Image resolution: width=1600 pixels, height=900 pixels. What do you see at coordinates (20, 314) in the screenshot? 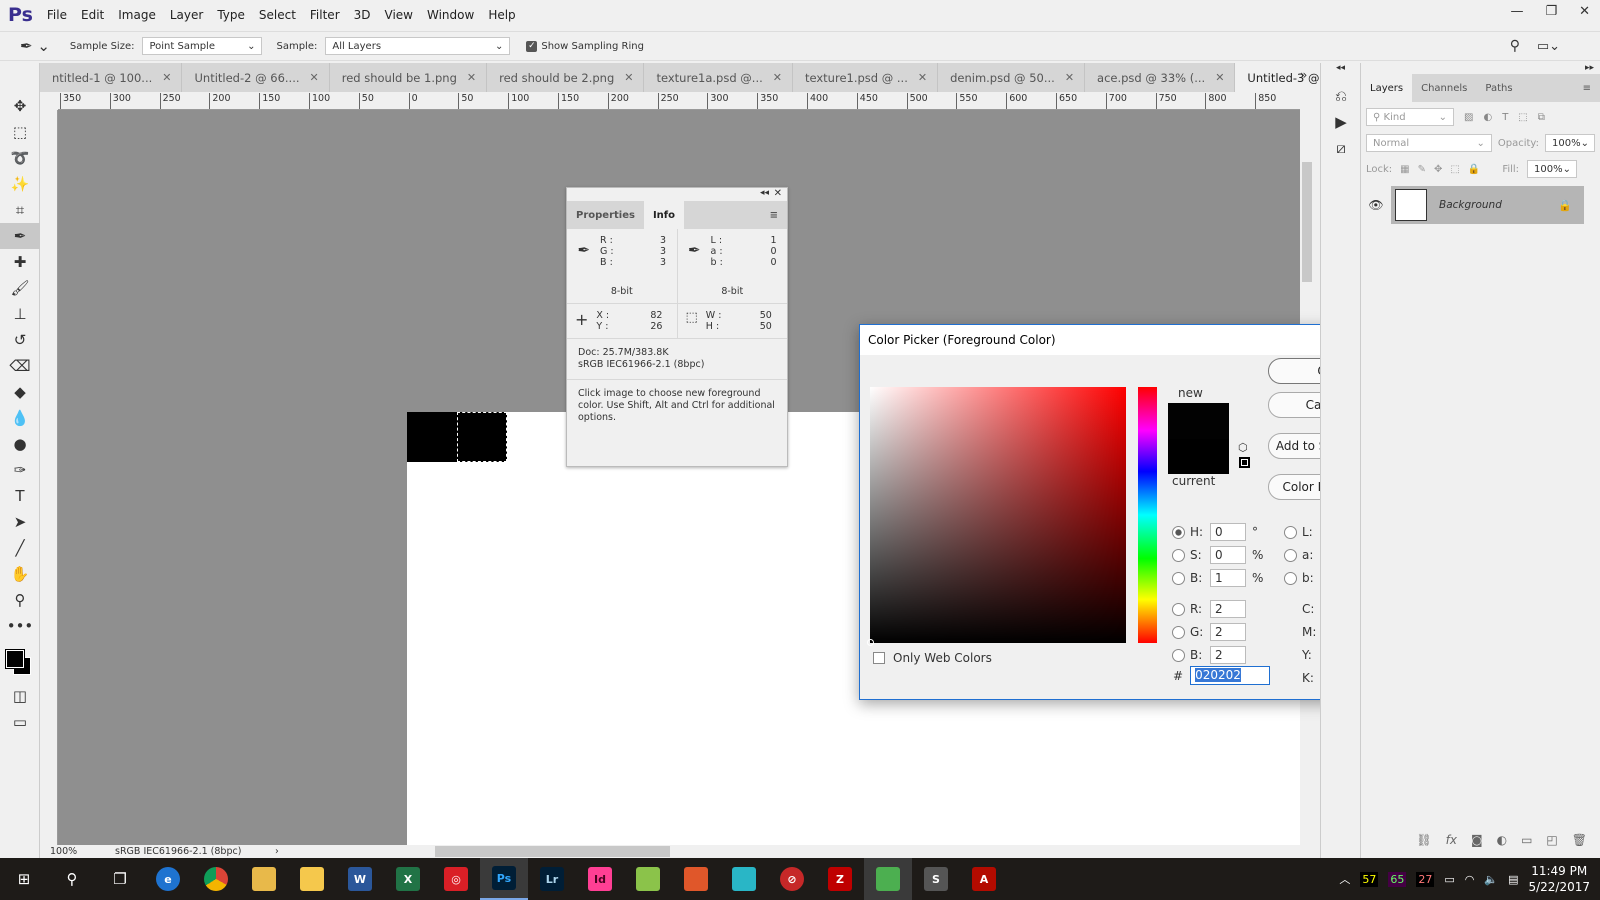
I see `clone-stamp-icon: ⊥` at bounding box center [20, 314].